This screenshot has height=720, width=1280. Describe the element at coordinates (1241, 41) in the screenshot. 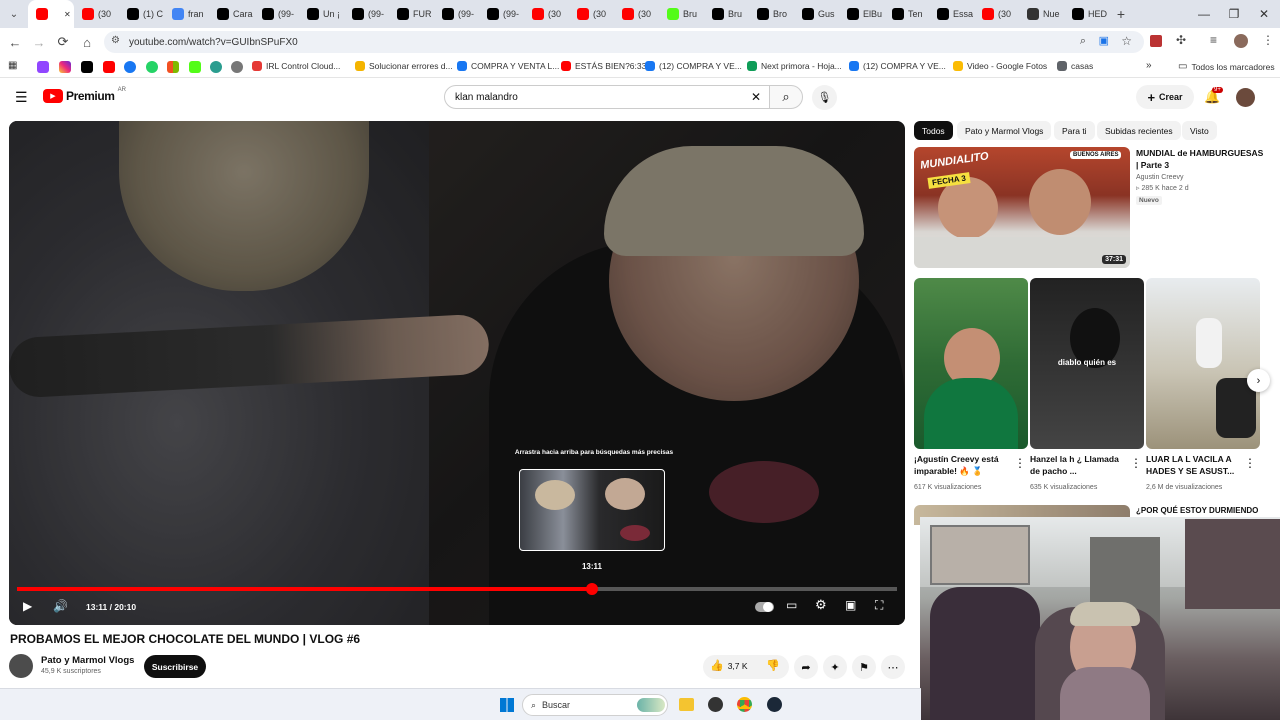

I see `profile-avatar` at that location.